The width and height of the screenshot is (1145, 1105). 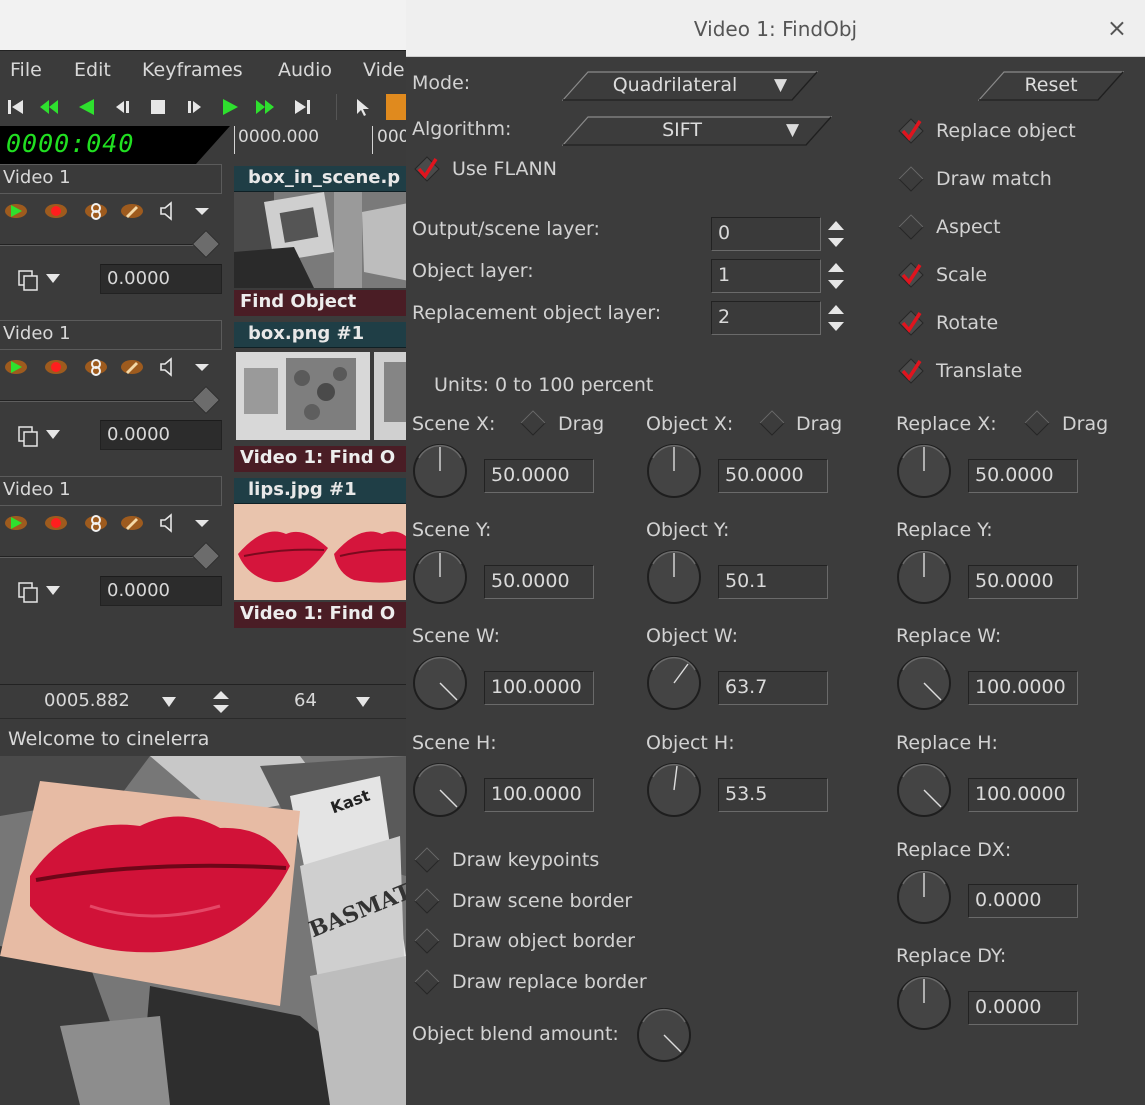 What do you see at coordinates (192, 70) in the screenshot?
I see `menu-keyframes: Keyframes` at bounding box center [192, 70].